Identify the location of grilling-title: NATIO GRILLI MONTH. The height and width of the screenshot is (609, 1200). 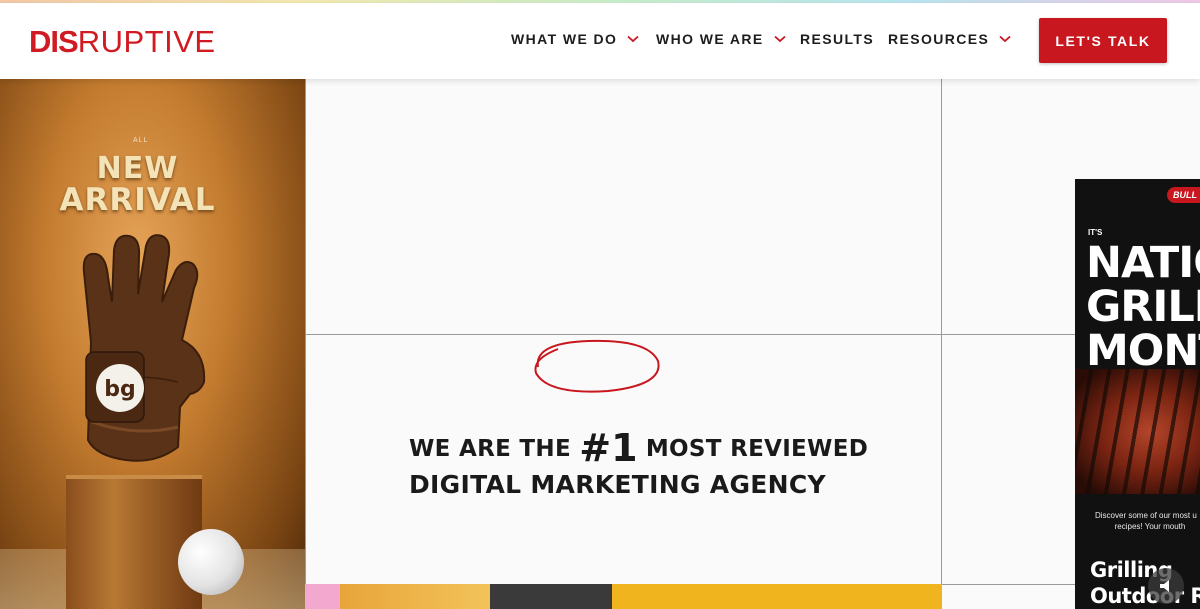
(1143, 307).